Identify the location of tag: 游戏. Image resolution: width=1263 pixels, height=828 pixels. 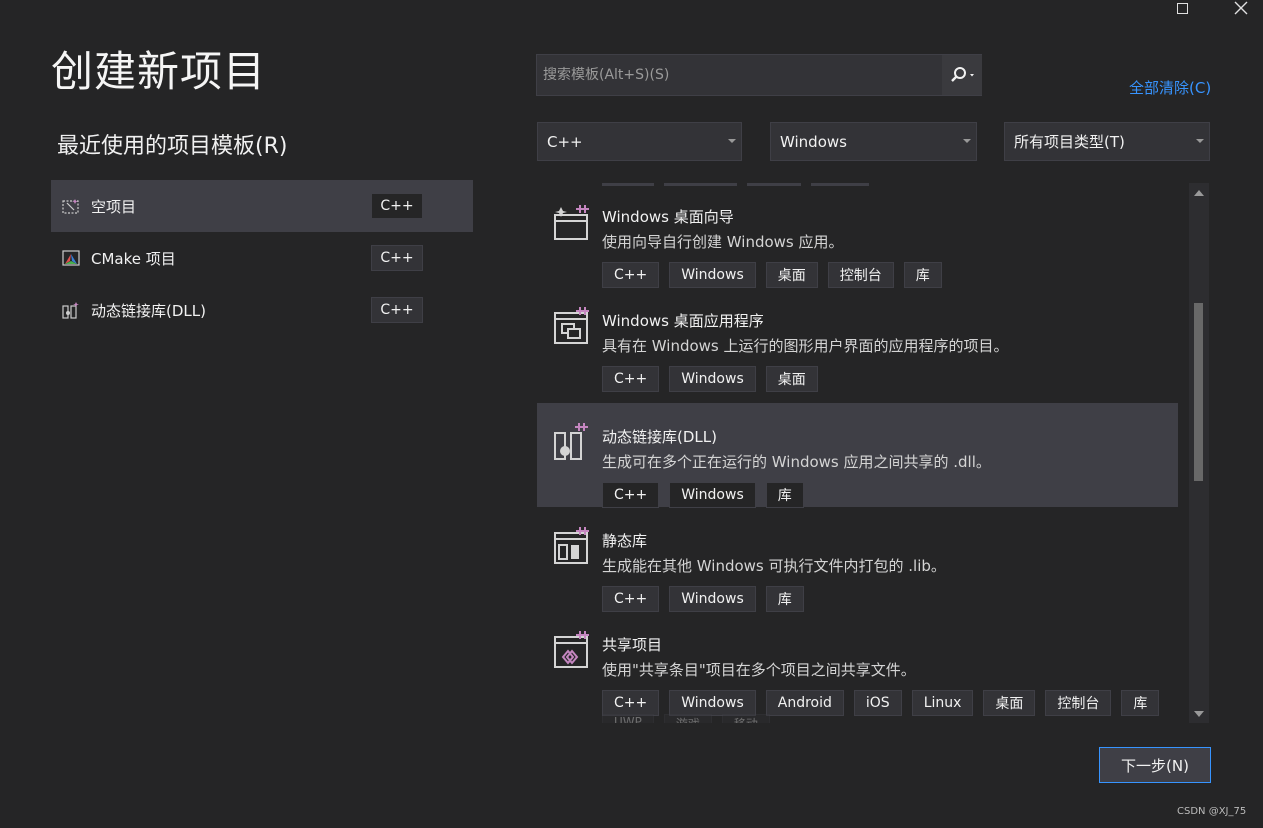
(687, 718).